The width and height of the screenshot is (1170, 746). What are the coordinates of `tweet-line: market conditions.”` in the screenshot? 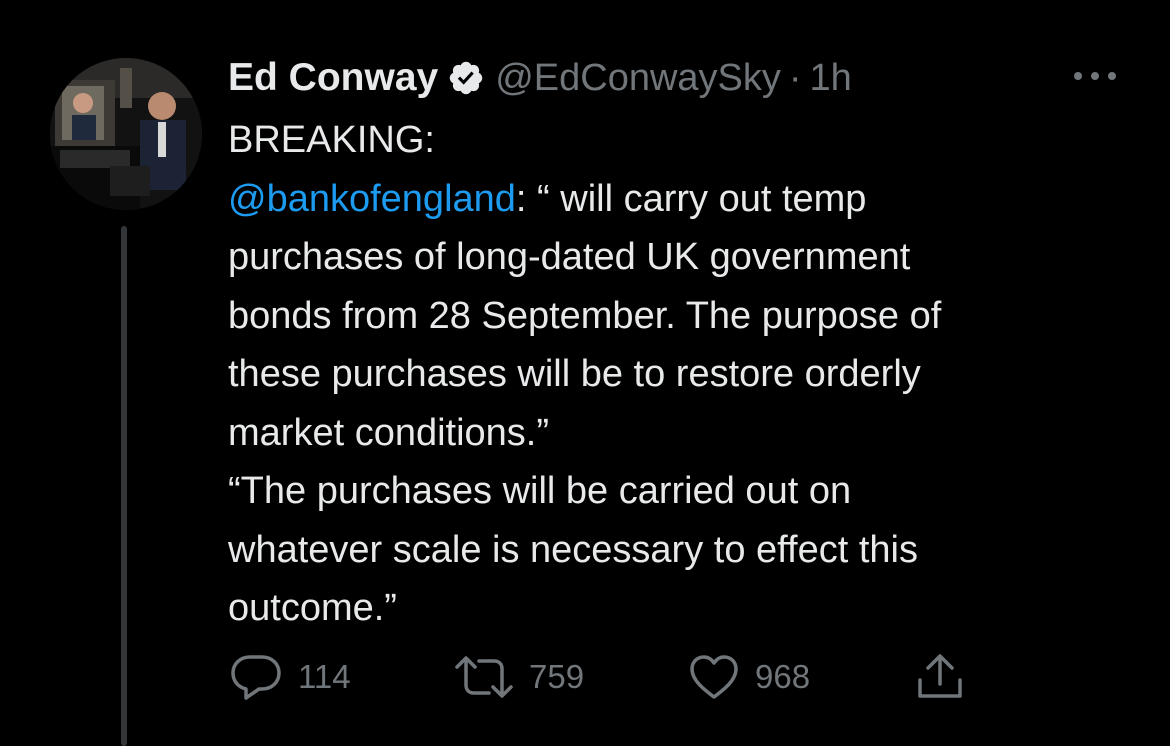 It's located at (389, 432).